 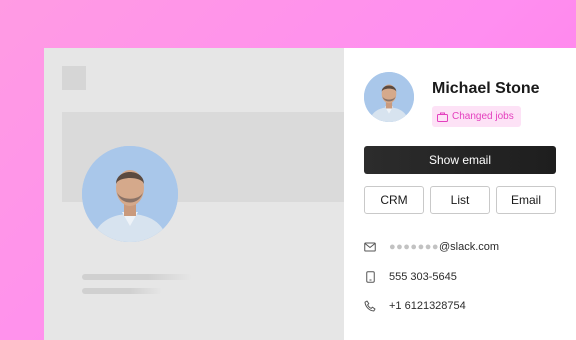 What do you see at coordinates (370, 247) in the screenshot?
I see `mail-icon` at bounding box center [370, 247].